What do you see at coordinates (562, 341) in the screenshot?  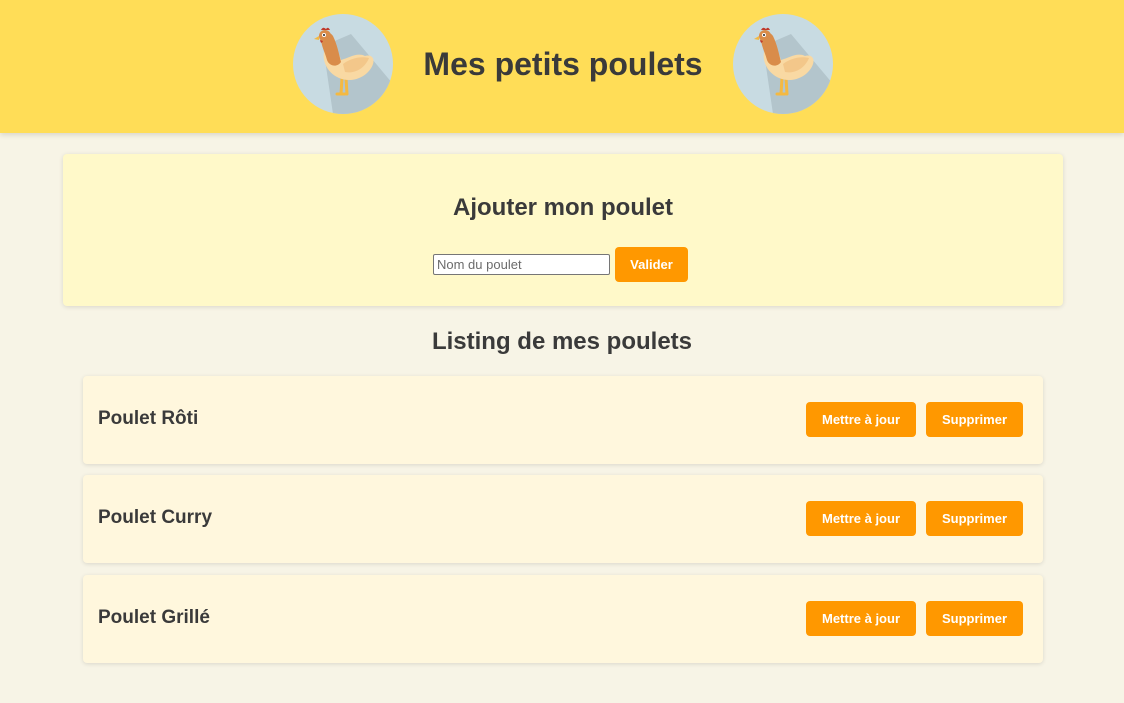 I see `listing-title: Listing de mes poulets` at bounding box center [562, 341].